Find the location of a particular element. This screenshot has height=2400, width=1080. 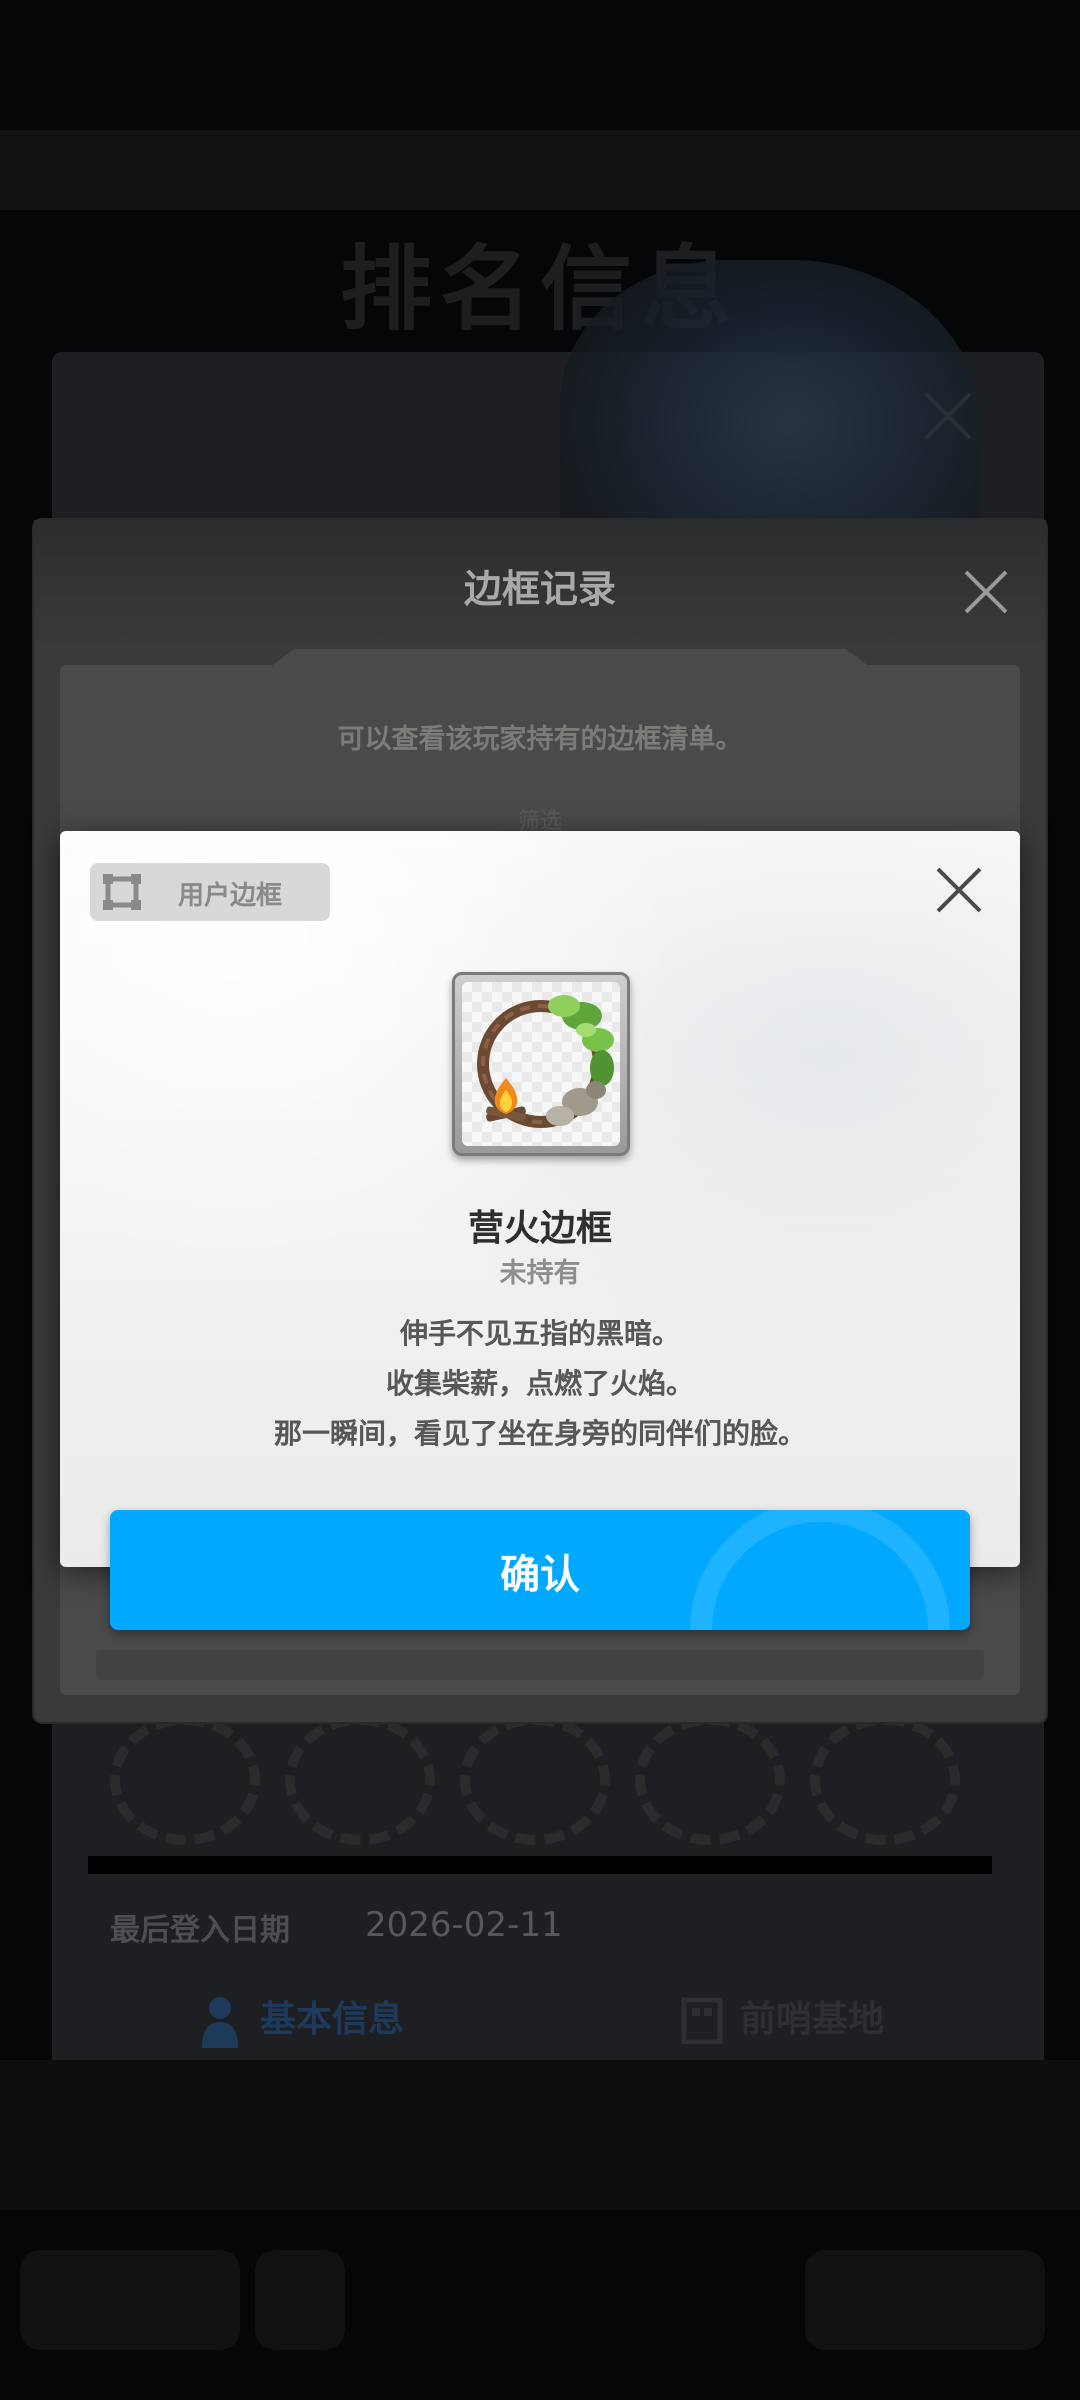

frame-record-notch is located at coordinates (570, 658).